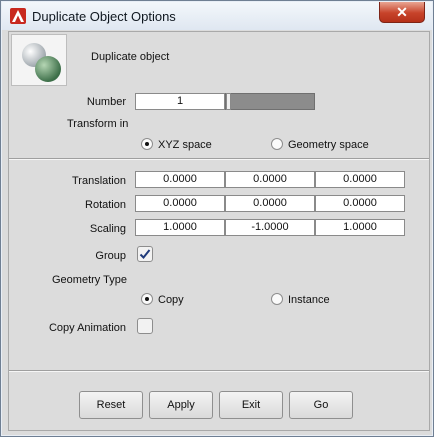 Image resolution: width=434 pixels, height=437 pixels. I want to click on rotation-x-field: 0.0000, so click(180, 203).